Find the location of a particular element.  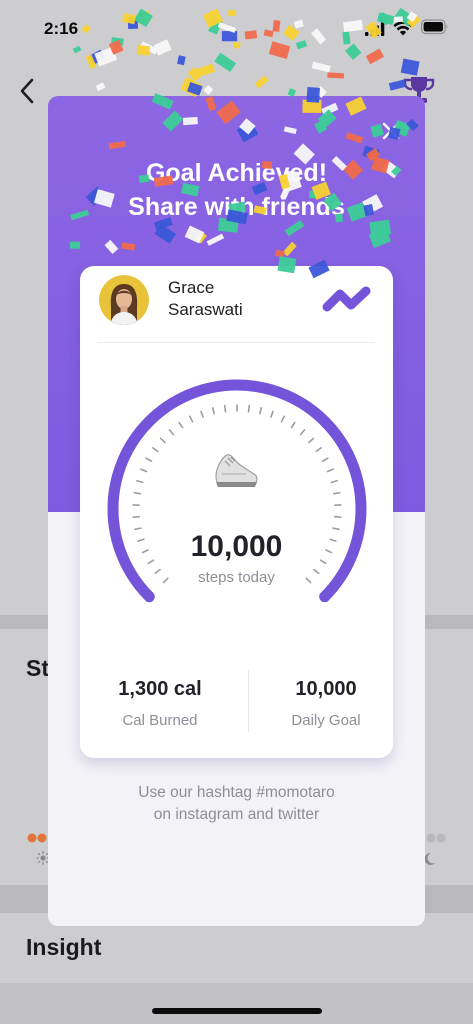

close-icon is located at coordinates (391, 131).